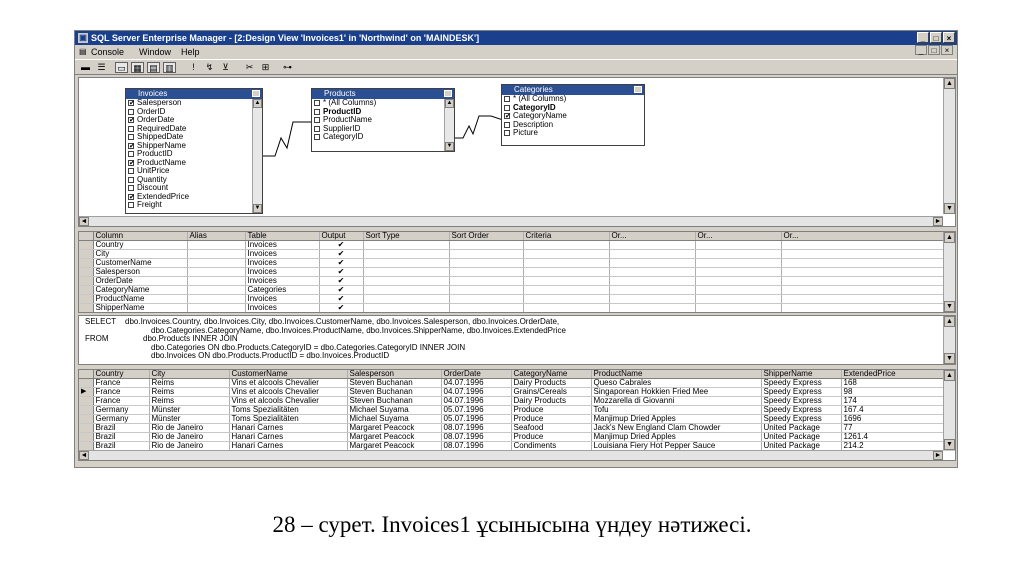  What do you see at coordinates (923, 37) in the screenshot?
I see `minimize-button: _` at bounding box center [923, 37].